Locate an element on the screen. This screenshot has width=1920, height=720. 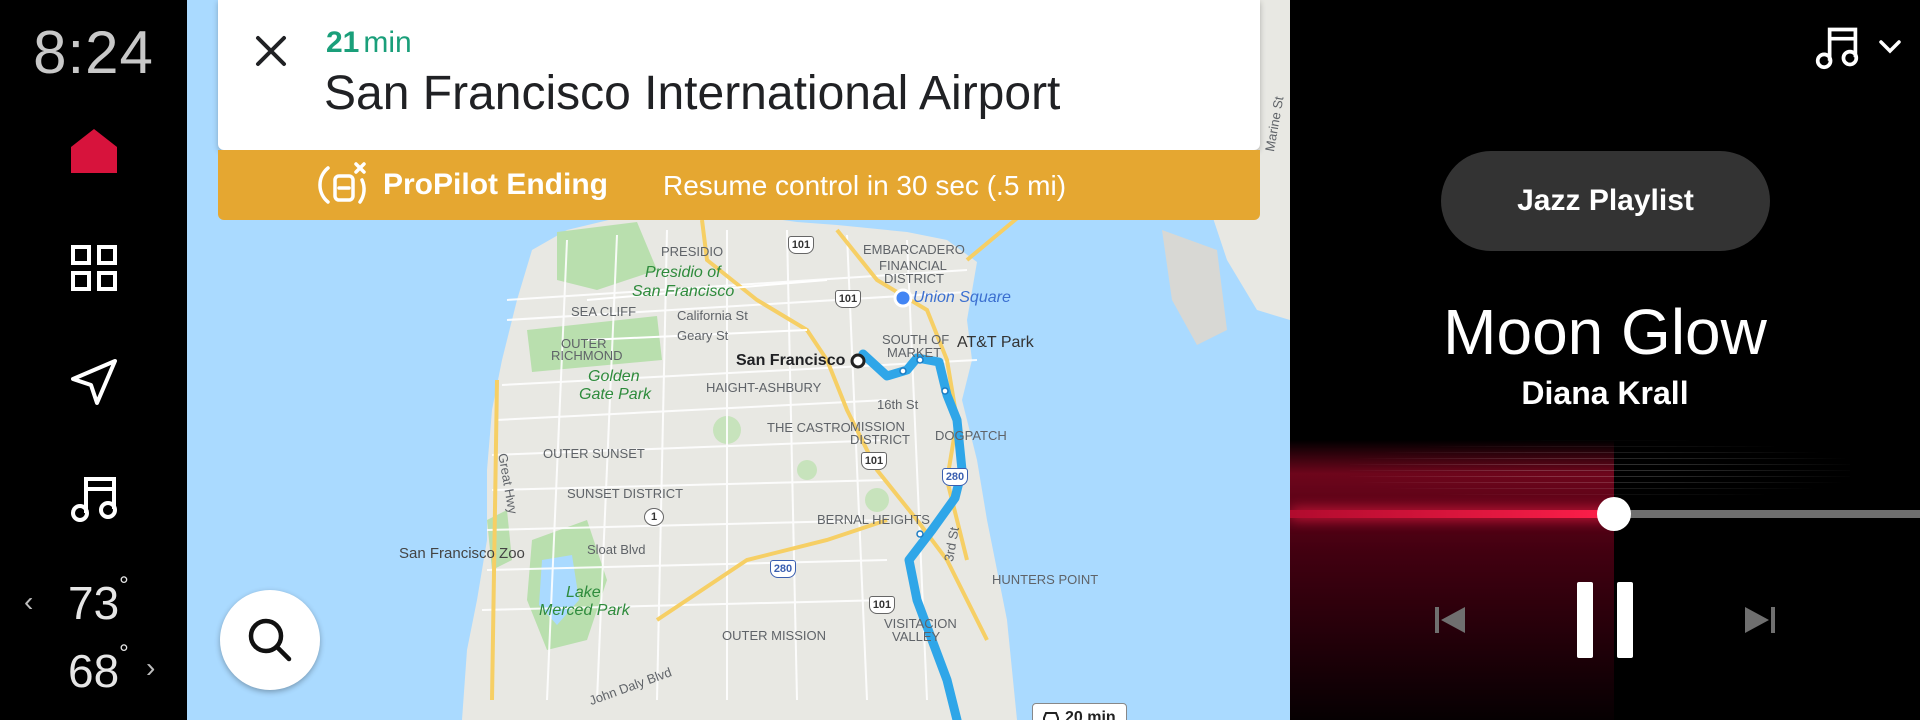
pause-icon is located at coordinates (1605, 620).